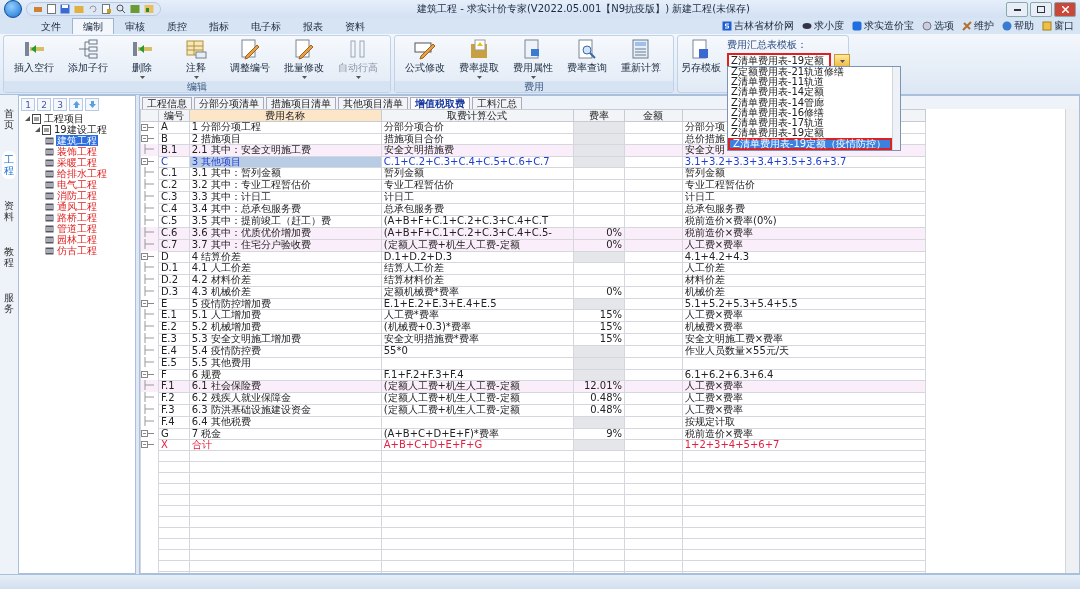 Image resolution: width=1080 pixels, height=589 pixels. I want to click on tree-item: 给排水工程, so click(82, 173).